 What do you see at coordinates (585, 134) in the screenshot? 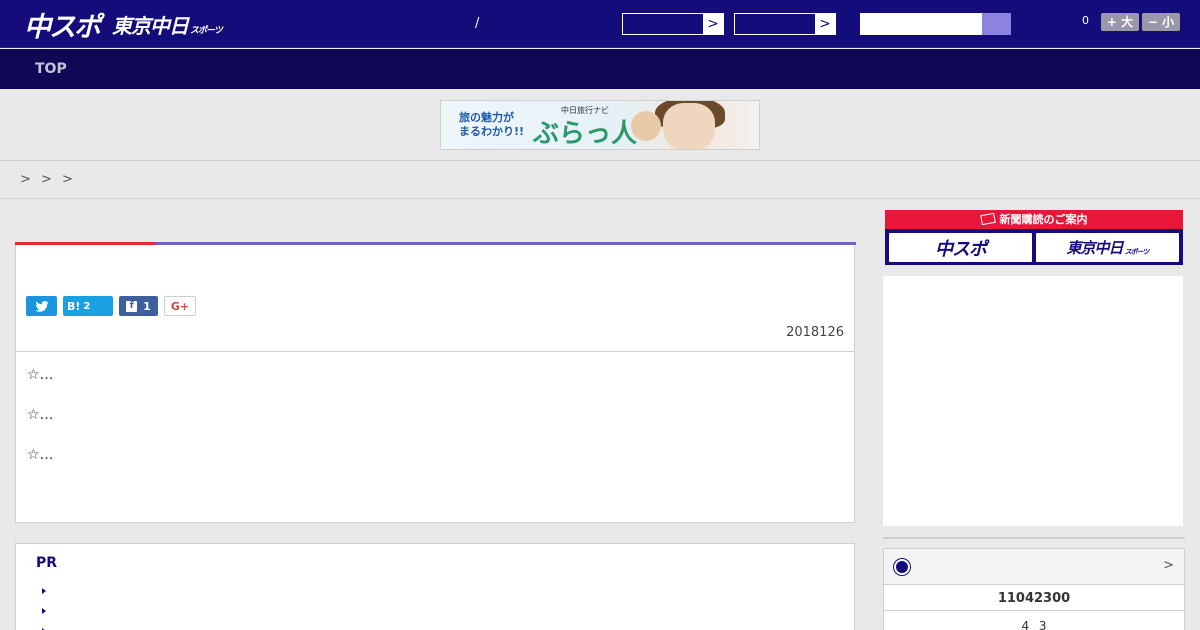
I see `banner-brand: ぶらっ人` at bounding box center [585, 134].